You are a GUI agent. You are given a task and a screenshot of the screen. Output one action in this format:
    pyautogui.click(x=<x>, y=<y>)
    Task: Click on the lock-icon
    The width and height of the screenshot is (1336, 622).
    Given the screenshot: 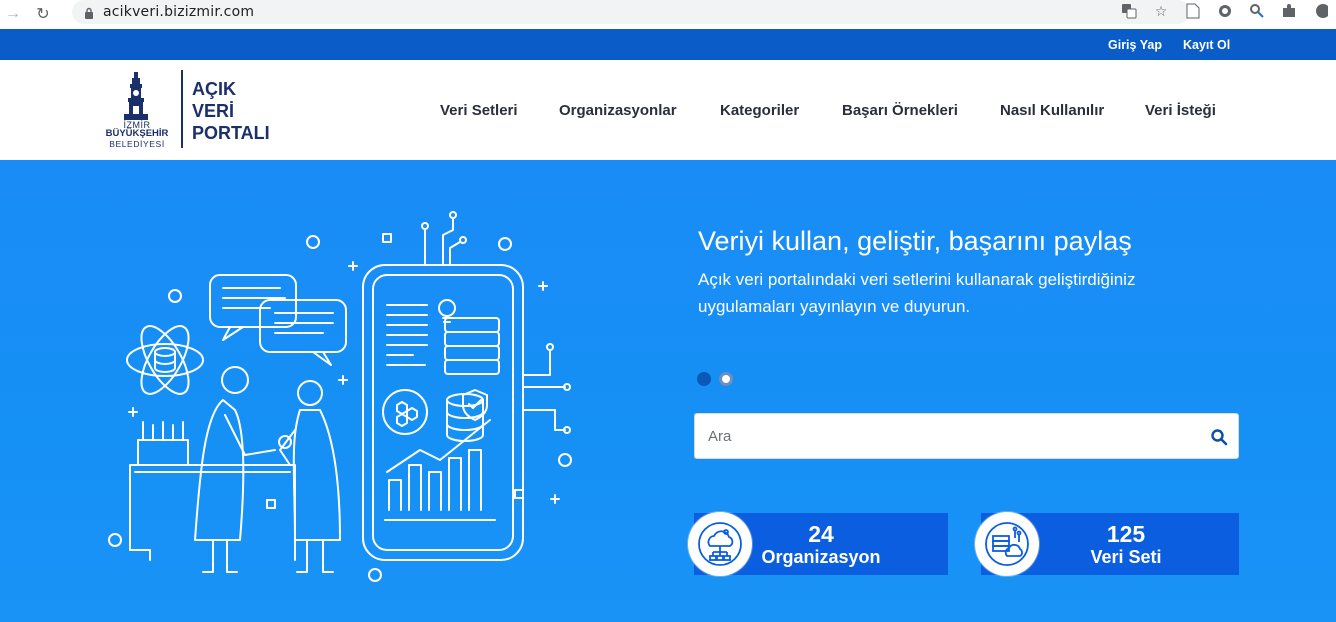 What is the action you would take?
    pyautogui.click(x=89, y=12)
    